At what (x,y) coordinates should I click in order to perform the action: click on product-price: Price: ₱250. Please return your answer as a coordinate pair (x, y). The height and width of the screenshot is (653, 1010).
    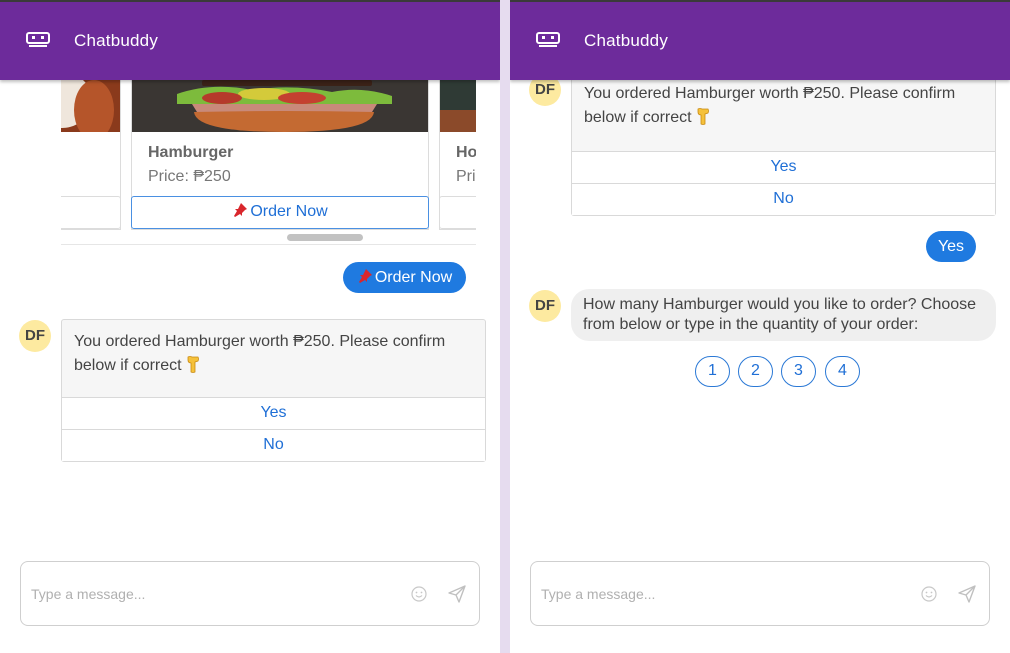
    Looking at the image, I should click on (189, 176).